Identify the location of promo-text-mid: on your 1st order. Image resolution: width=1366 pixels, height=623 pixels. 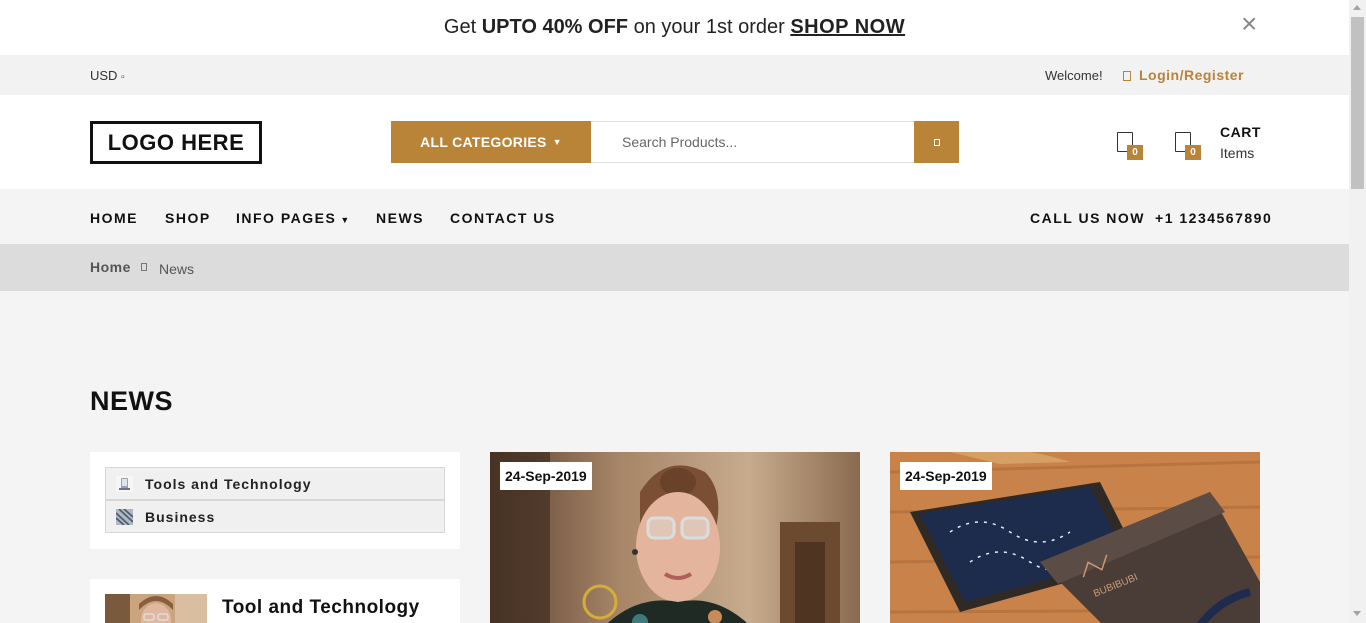
(709, 27).